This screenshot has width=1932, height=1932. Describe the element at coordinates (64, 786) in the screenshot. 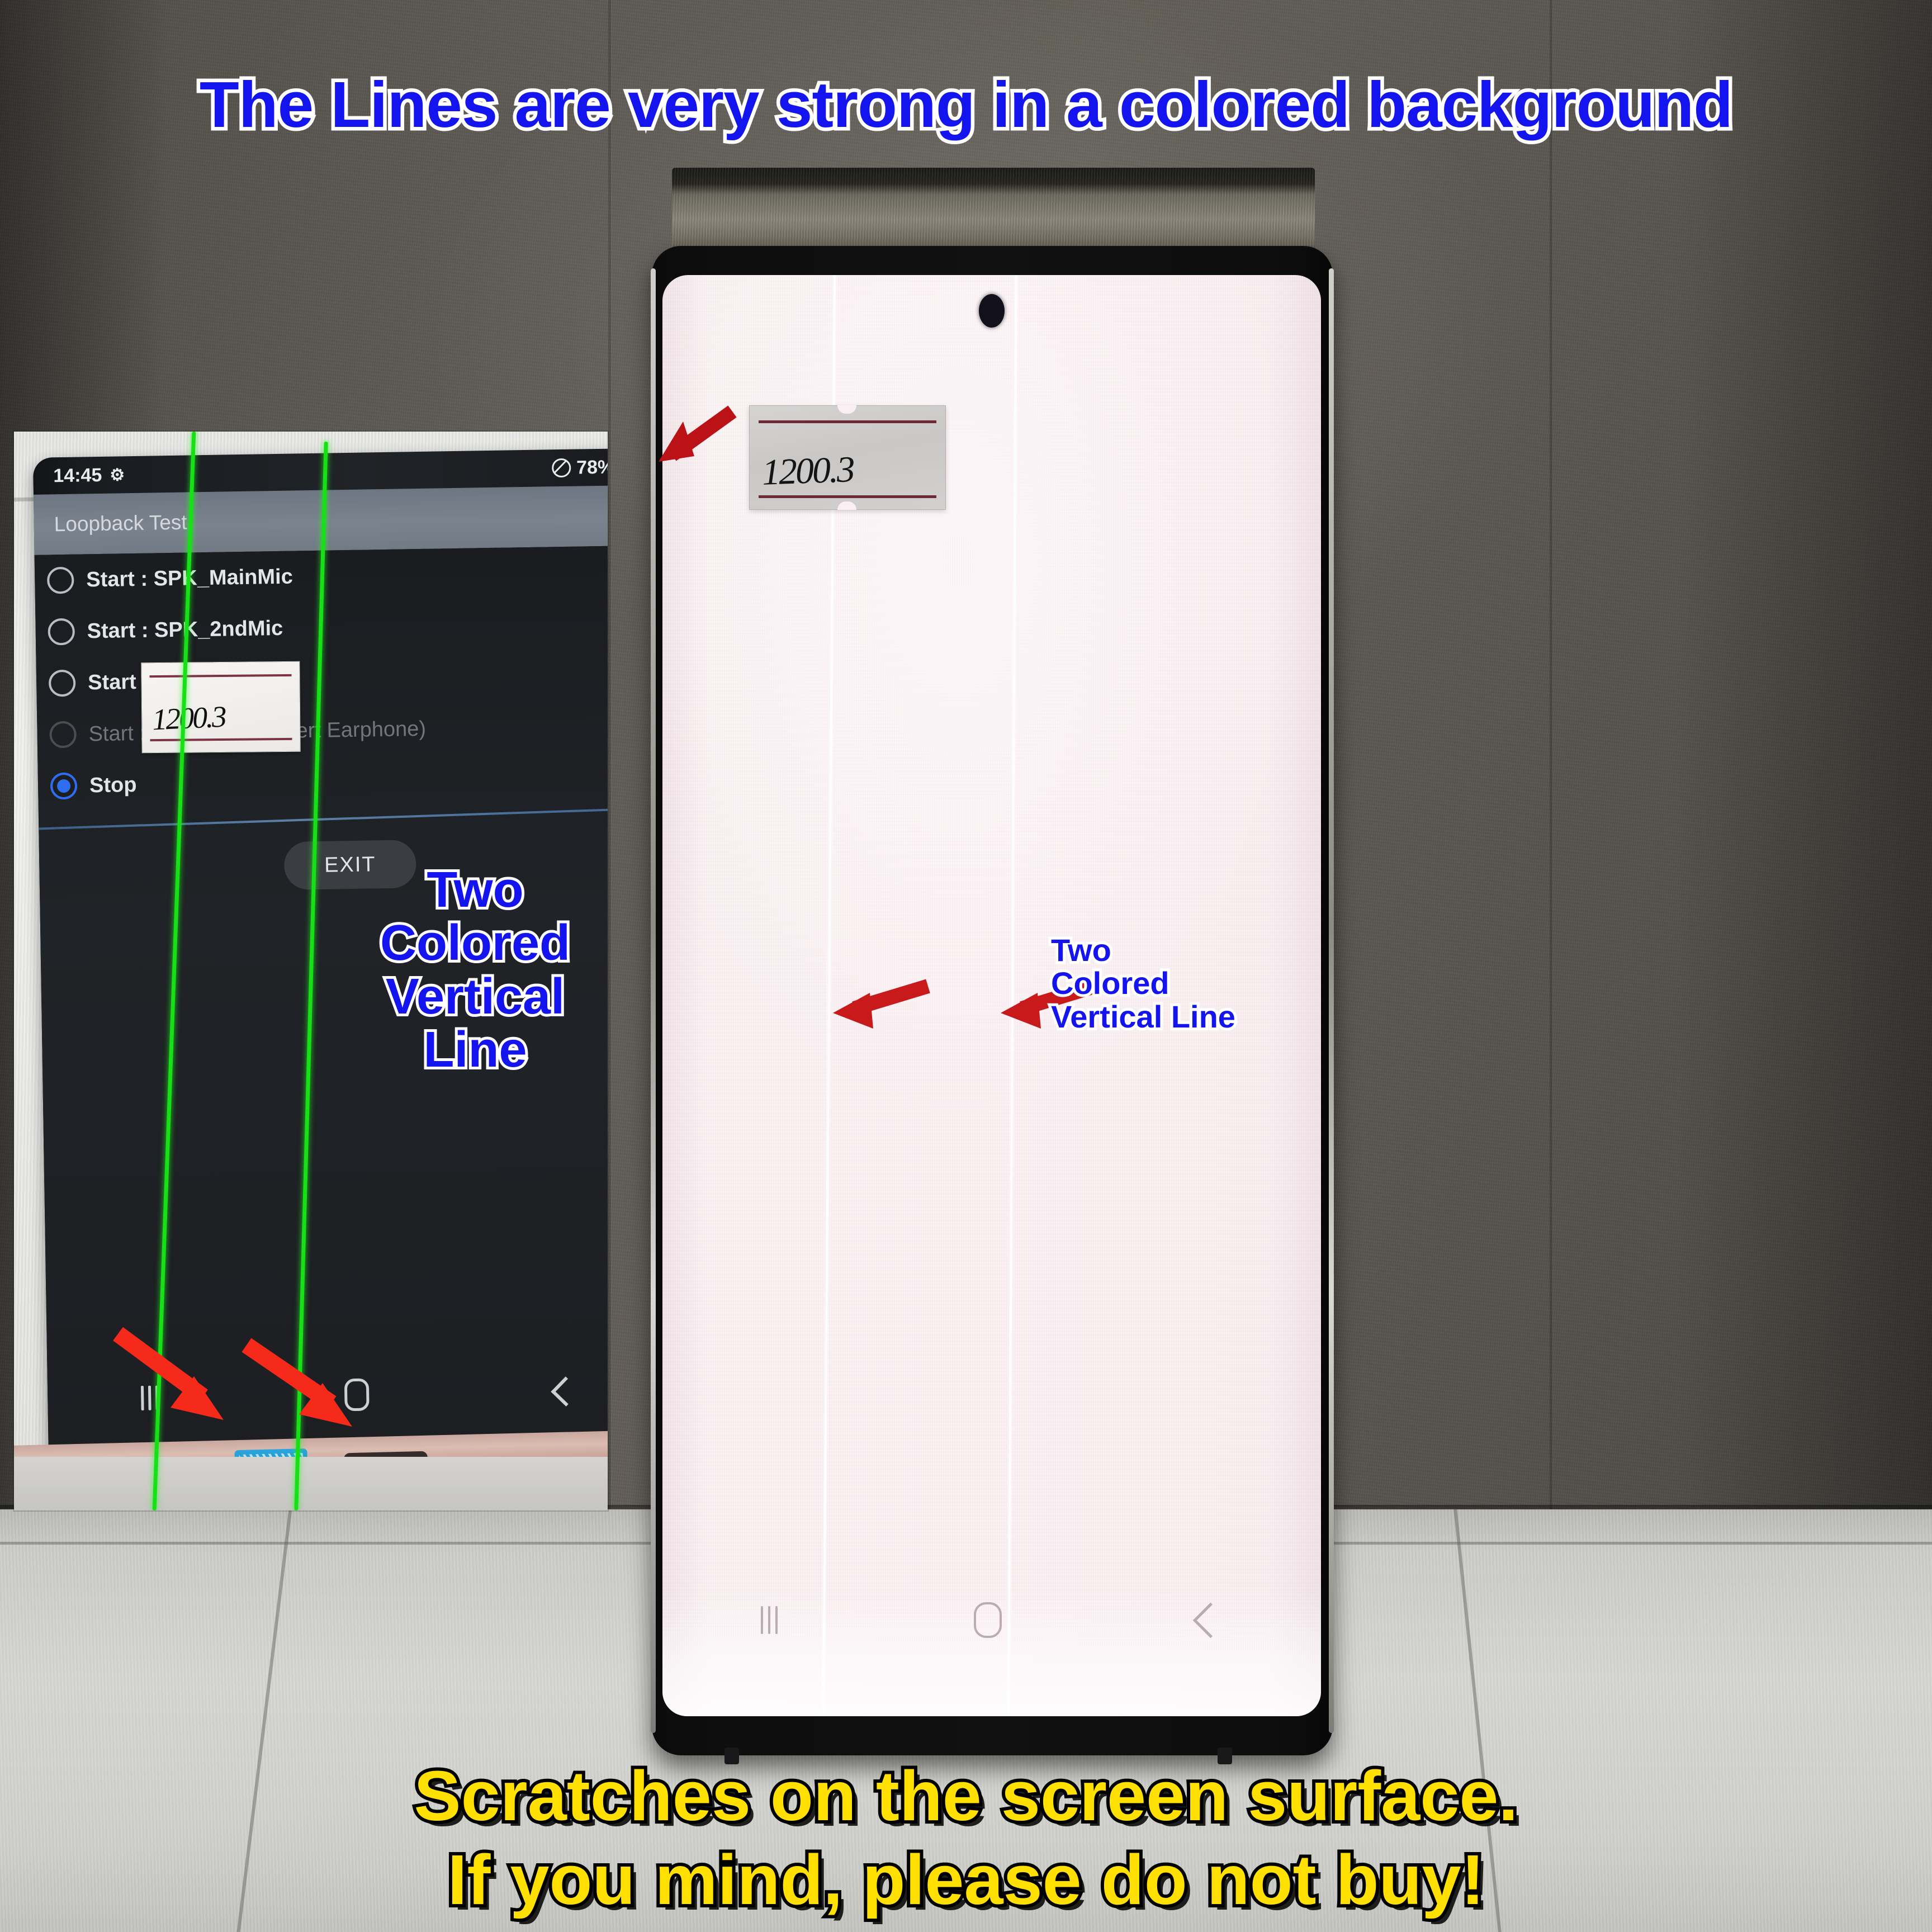

I see `radio-button-selected` at that location.